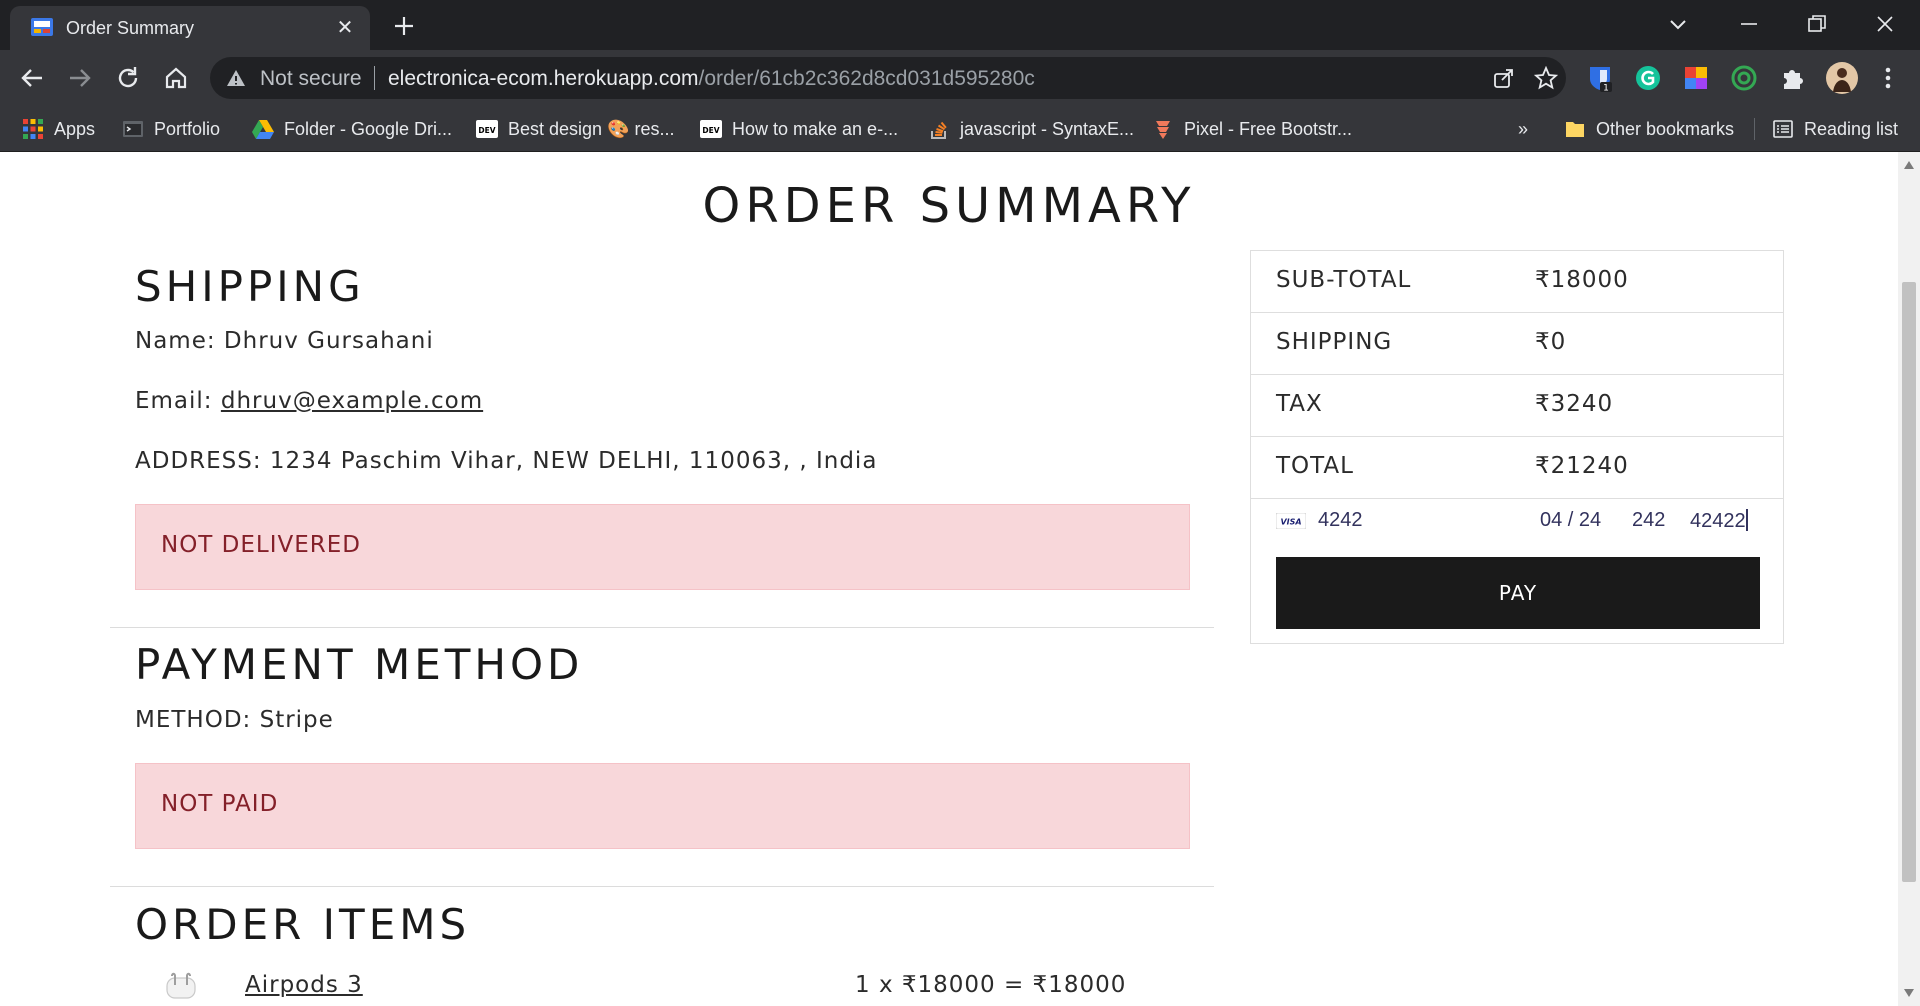 The height and width of the screenshot is (1006, 1920). I want to click on share-icon, so click(1504, 78).